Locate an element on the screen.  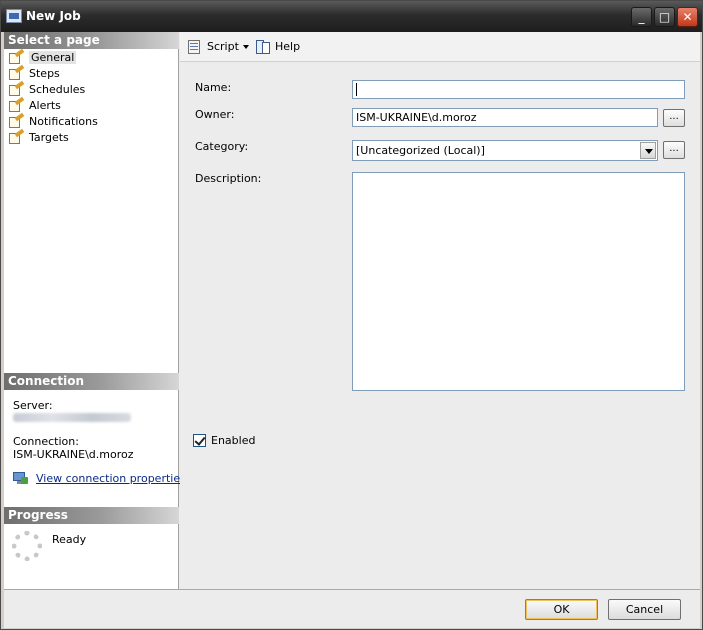
page-item-alerts: Alerts is located at coordinates (93, 105).